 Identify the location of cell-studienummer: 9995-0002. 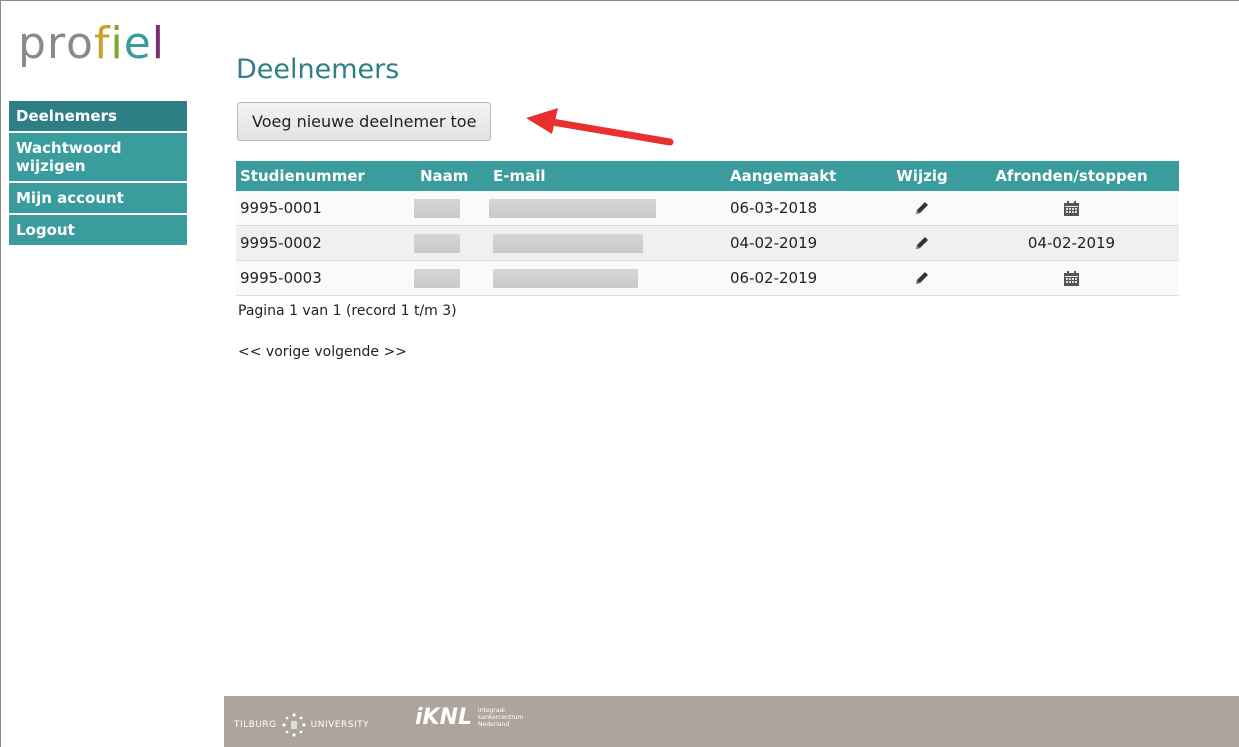
(326, 243).